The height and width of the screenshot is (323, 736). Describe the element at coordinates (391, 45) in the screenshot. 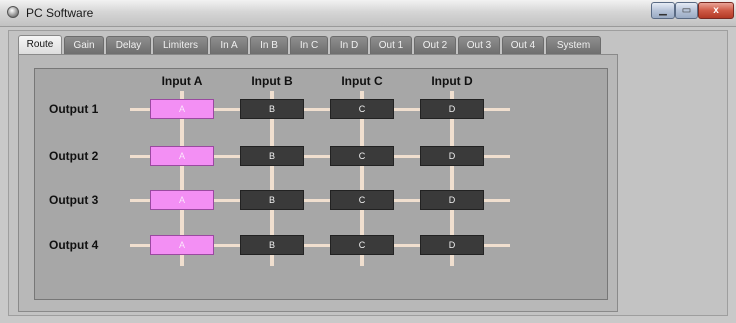

I see `tab-out-1: Out 1` at that location.